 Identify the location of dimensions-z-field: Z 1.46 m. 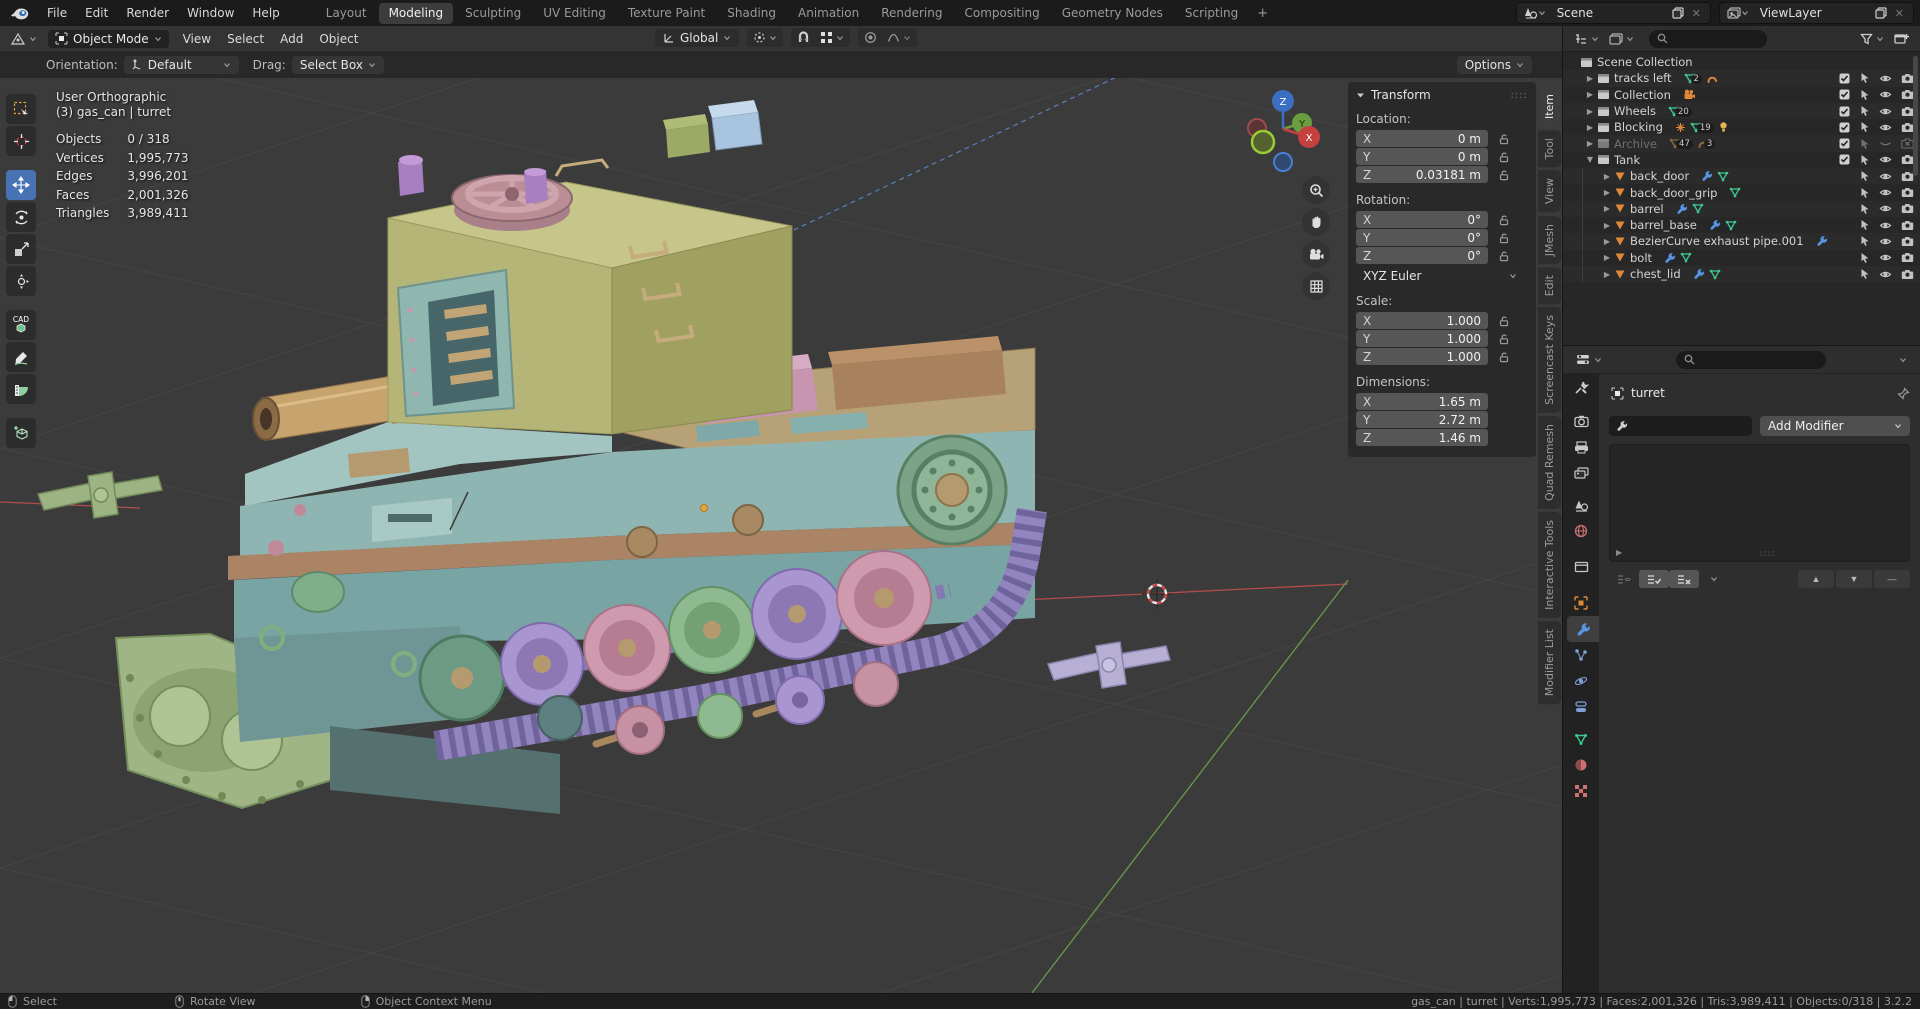
(1422, 437).